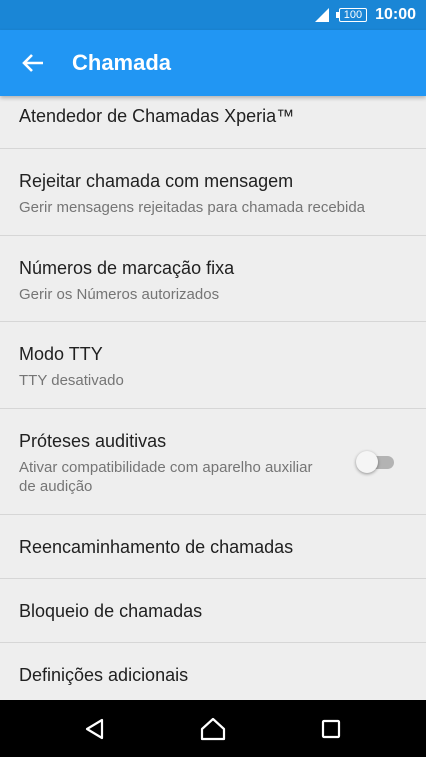 Image resolution: width=426 pixels, height=757 pixels. I want to click on battery-level: 100, so click(353, 15).